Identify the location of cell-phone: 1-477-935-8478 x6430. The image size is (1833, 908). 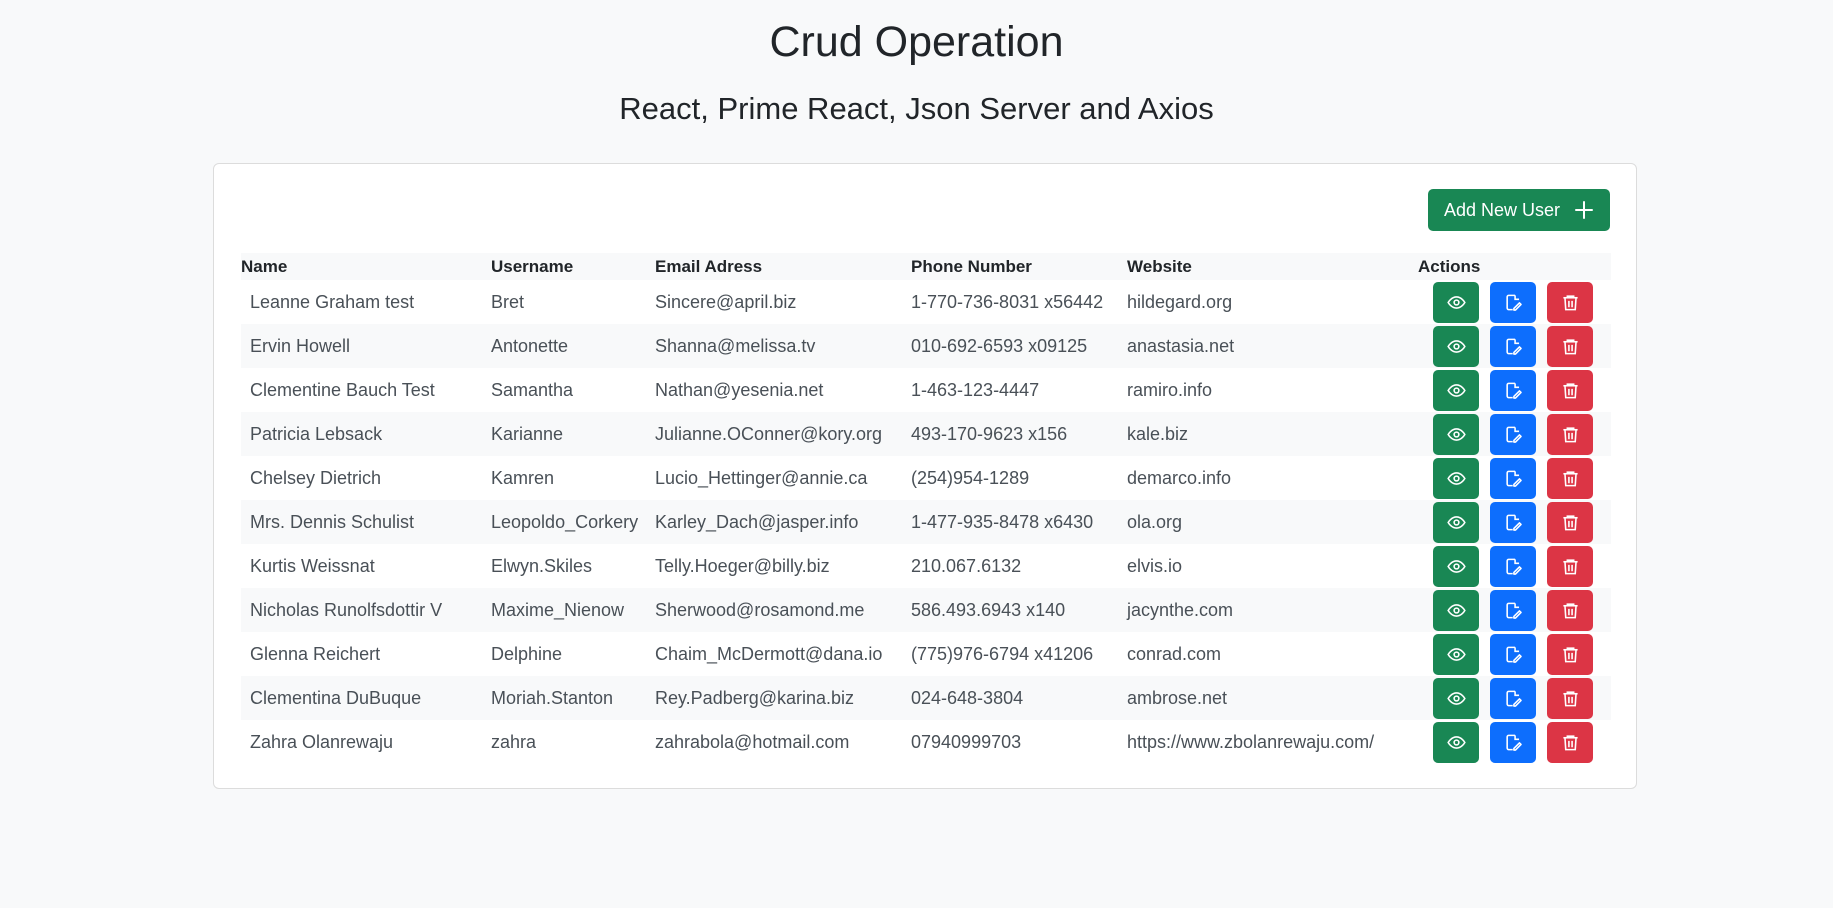
(1019, 522).